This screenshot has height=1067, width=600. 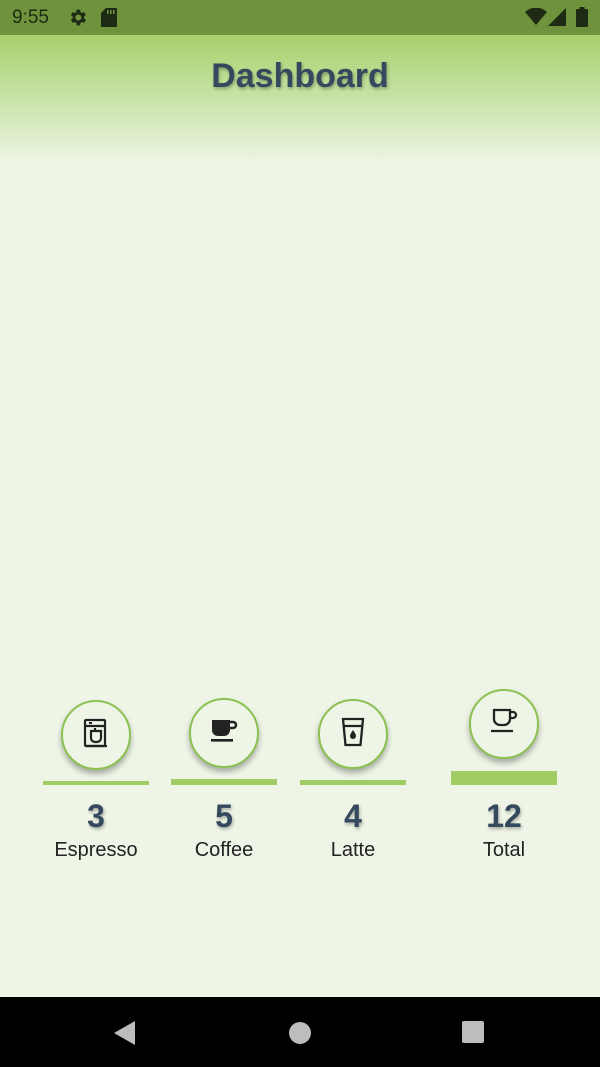 I want to click on espresso-machine-icon, so click(x=96, y=735).